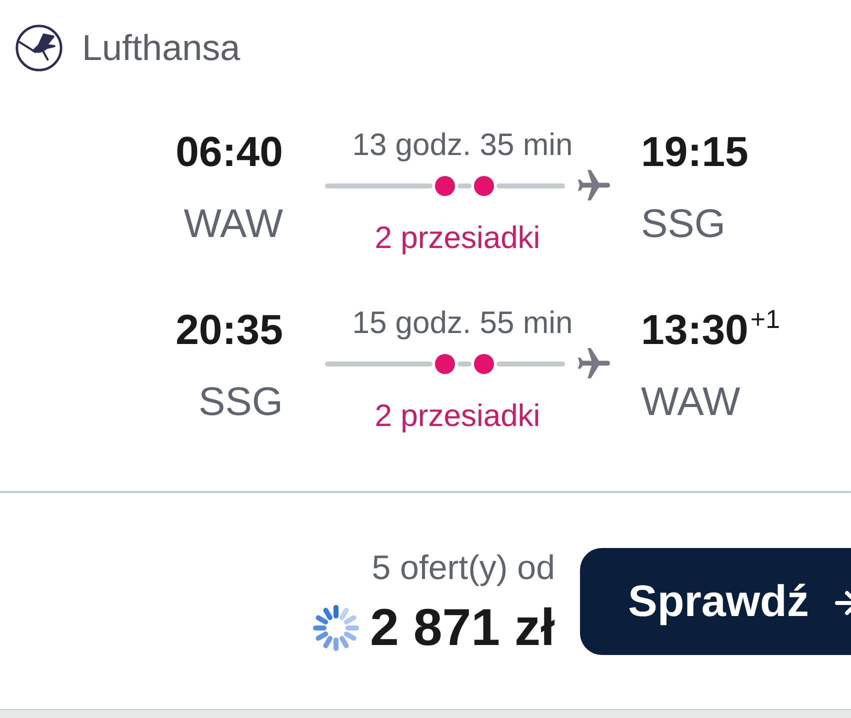 Image resolution: width=851 pixels, height=718 pixels. I want to click on departure-time: 06:40, so click(229, 152).